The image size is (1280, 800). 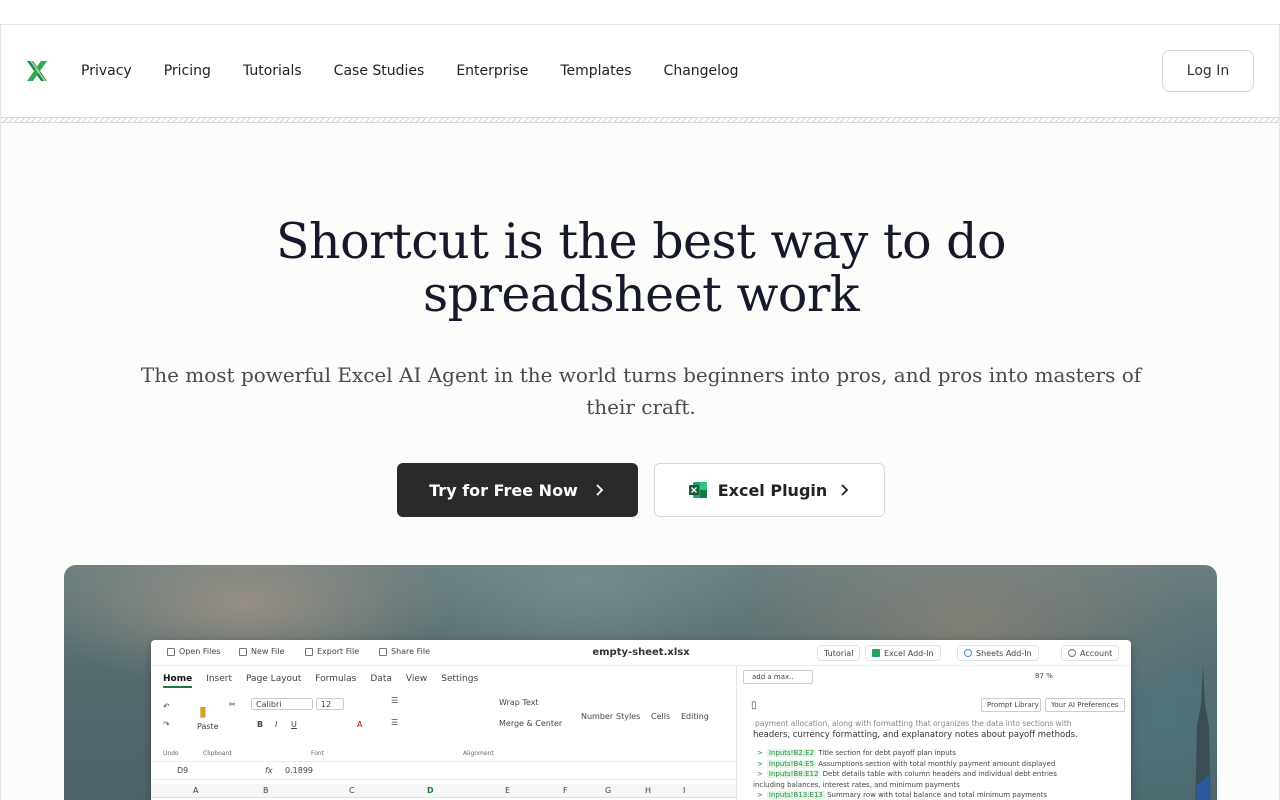 I want to click on account-button: Account, so click(x=1090, y=653).